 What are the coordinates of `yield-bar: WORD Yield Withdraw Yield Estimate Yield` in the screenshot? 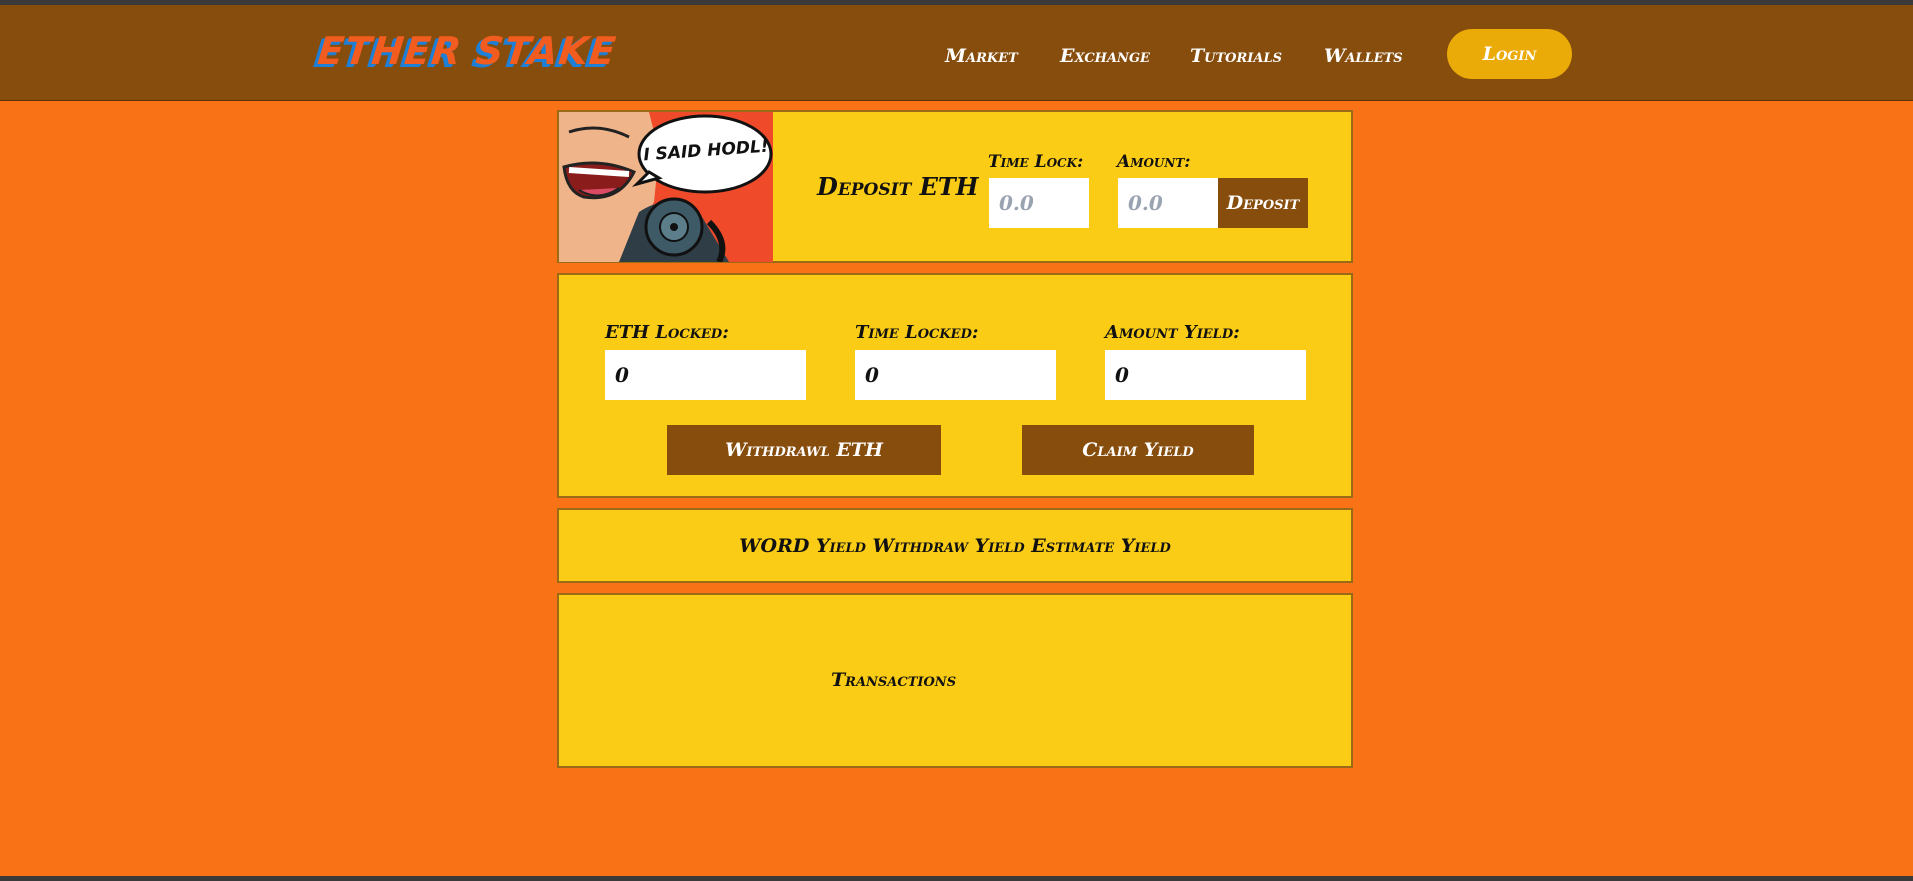 It's located at (955, 545).